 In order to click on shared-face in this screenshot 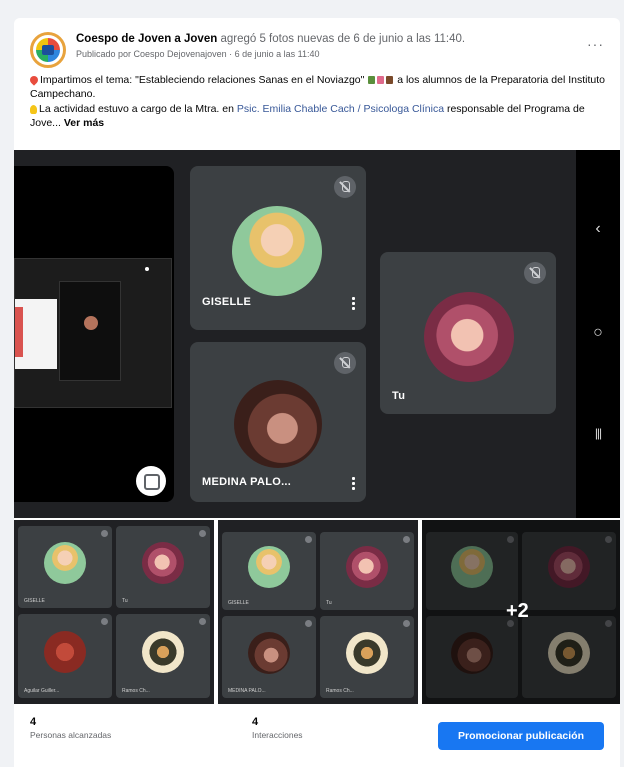, I will do `click(91, 323)`.